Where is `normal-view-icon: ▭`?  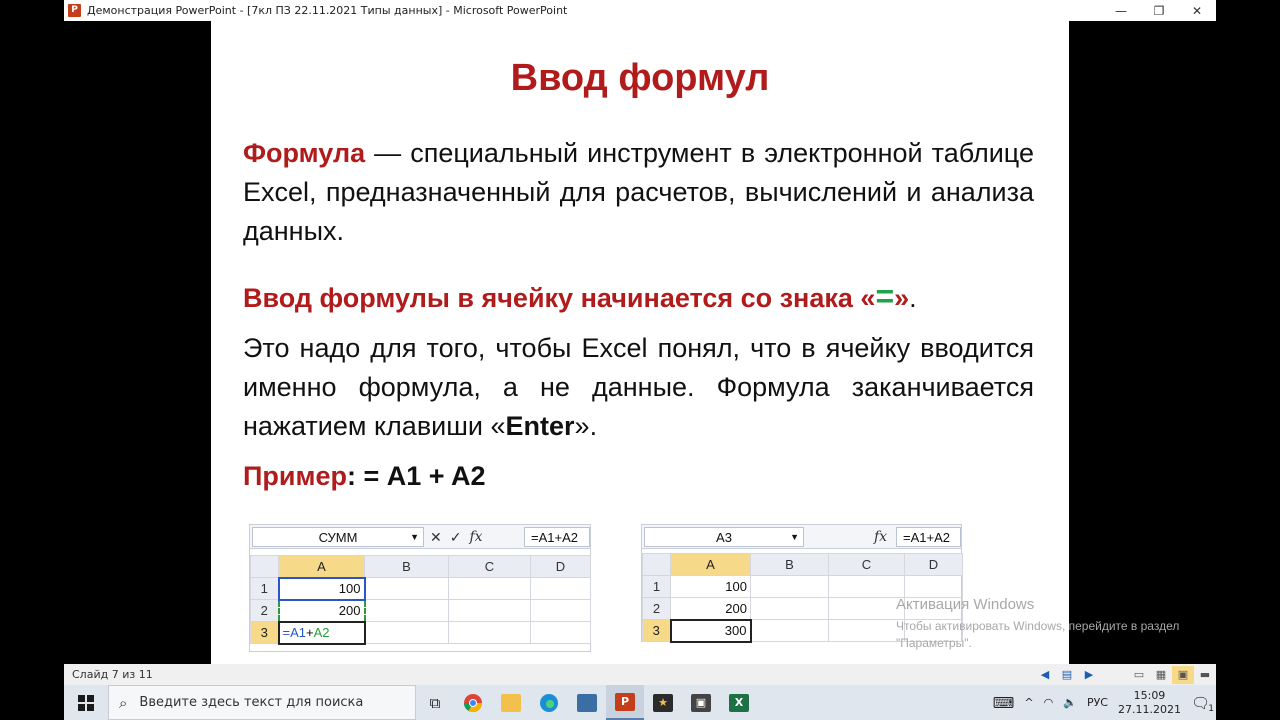
normal-view-icon: ▭ is located at coordinates (1139, 675).